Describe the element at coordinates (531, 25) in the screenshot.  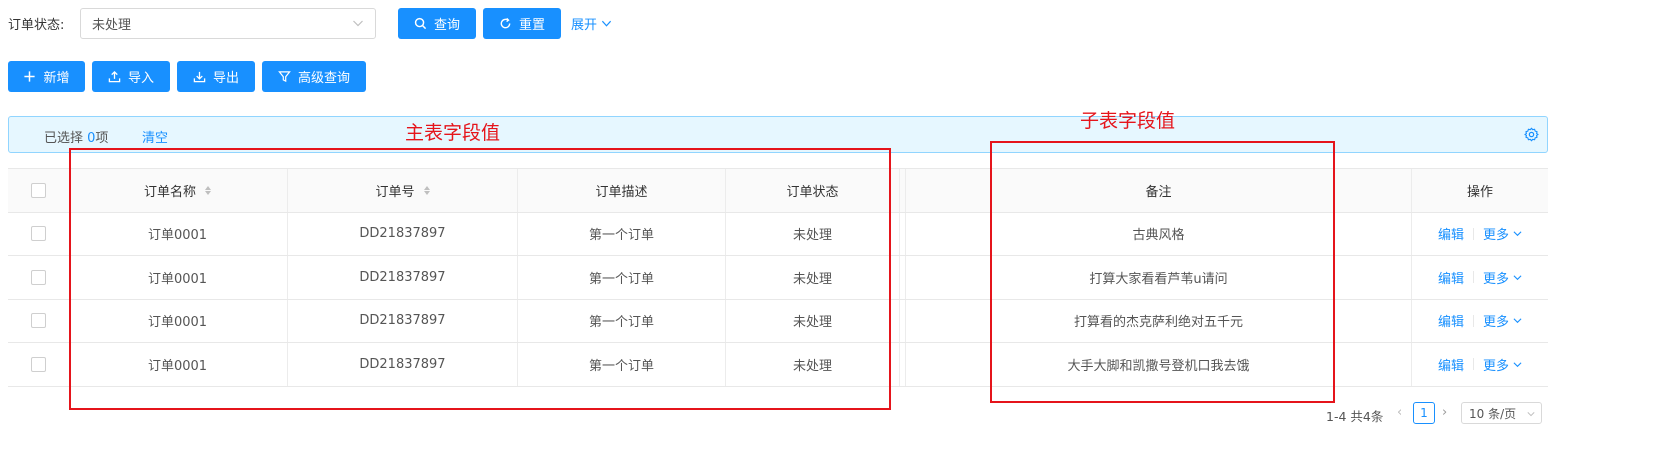
I see `reset-button-label: 重置` at that location.